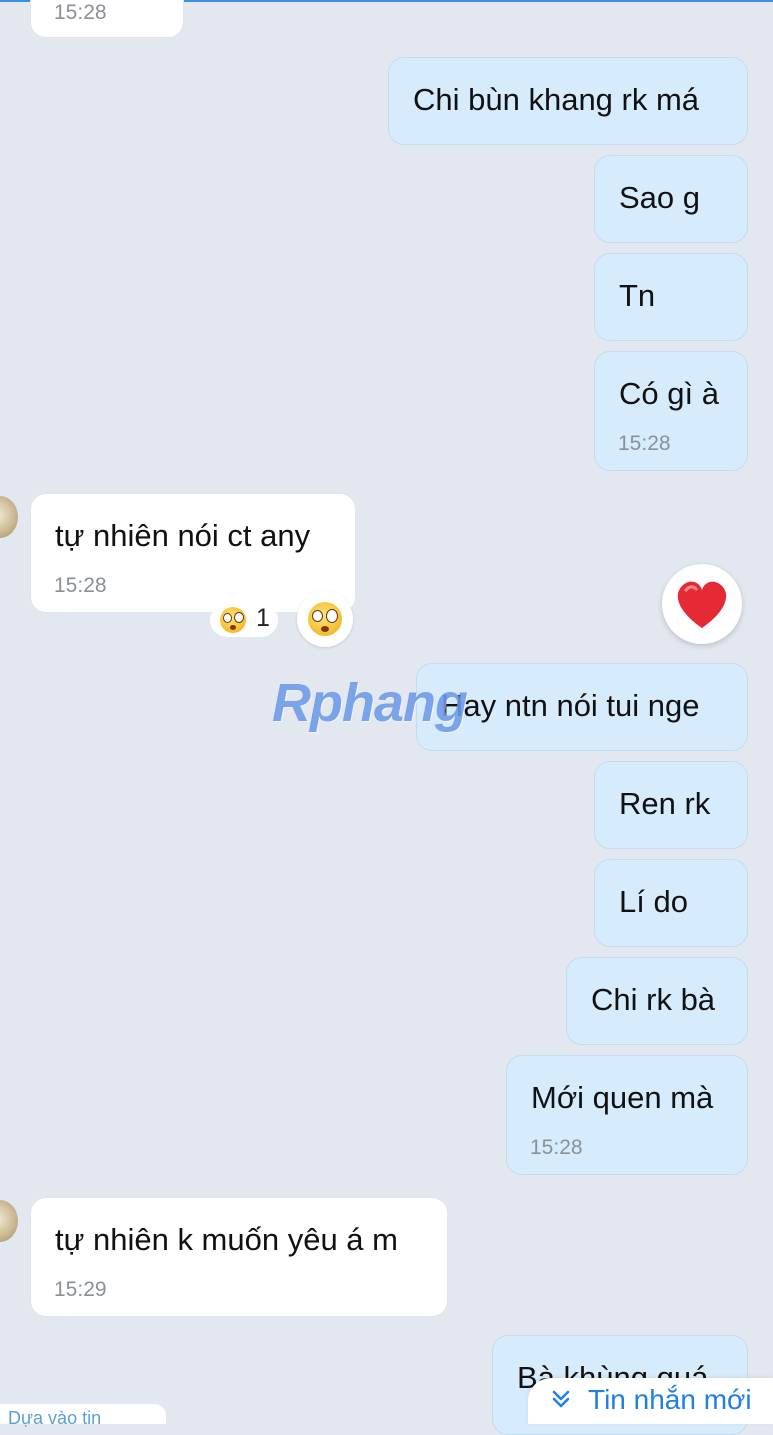 This screenshot has height=1435, width=773. What do you see at coordinates (653, 901) in the screenshot?
I see `message-text: Lí do` at bounding box center [653, 901].